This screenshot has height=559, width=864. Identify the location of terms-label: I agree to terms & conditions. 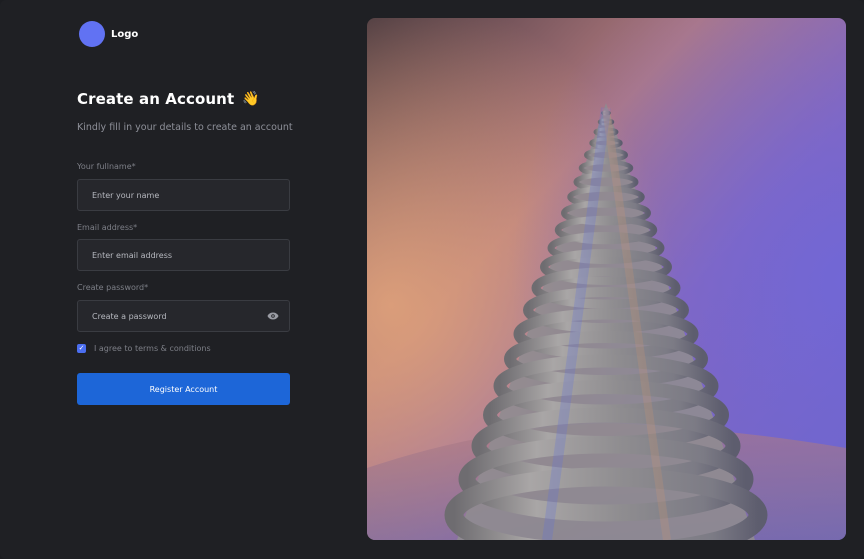
(152, 348).